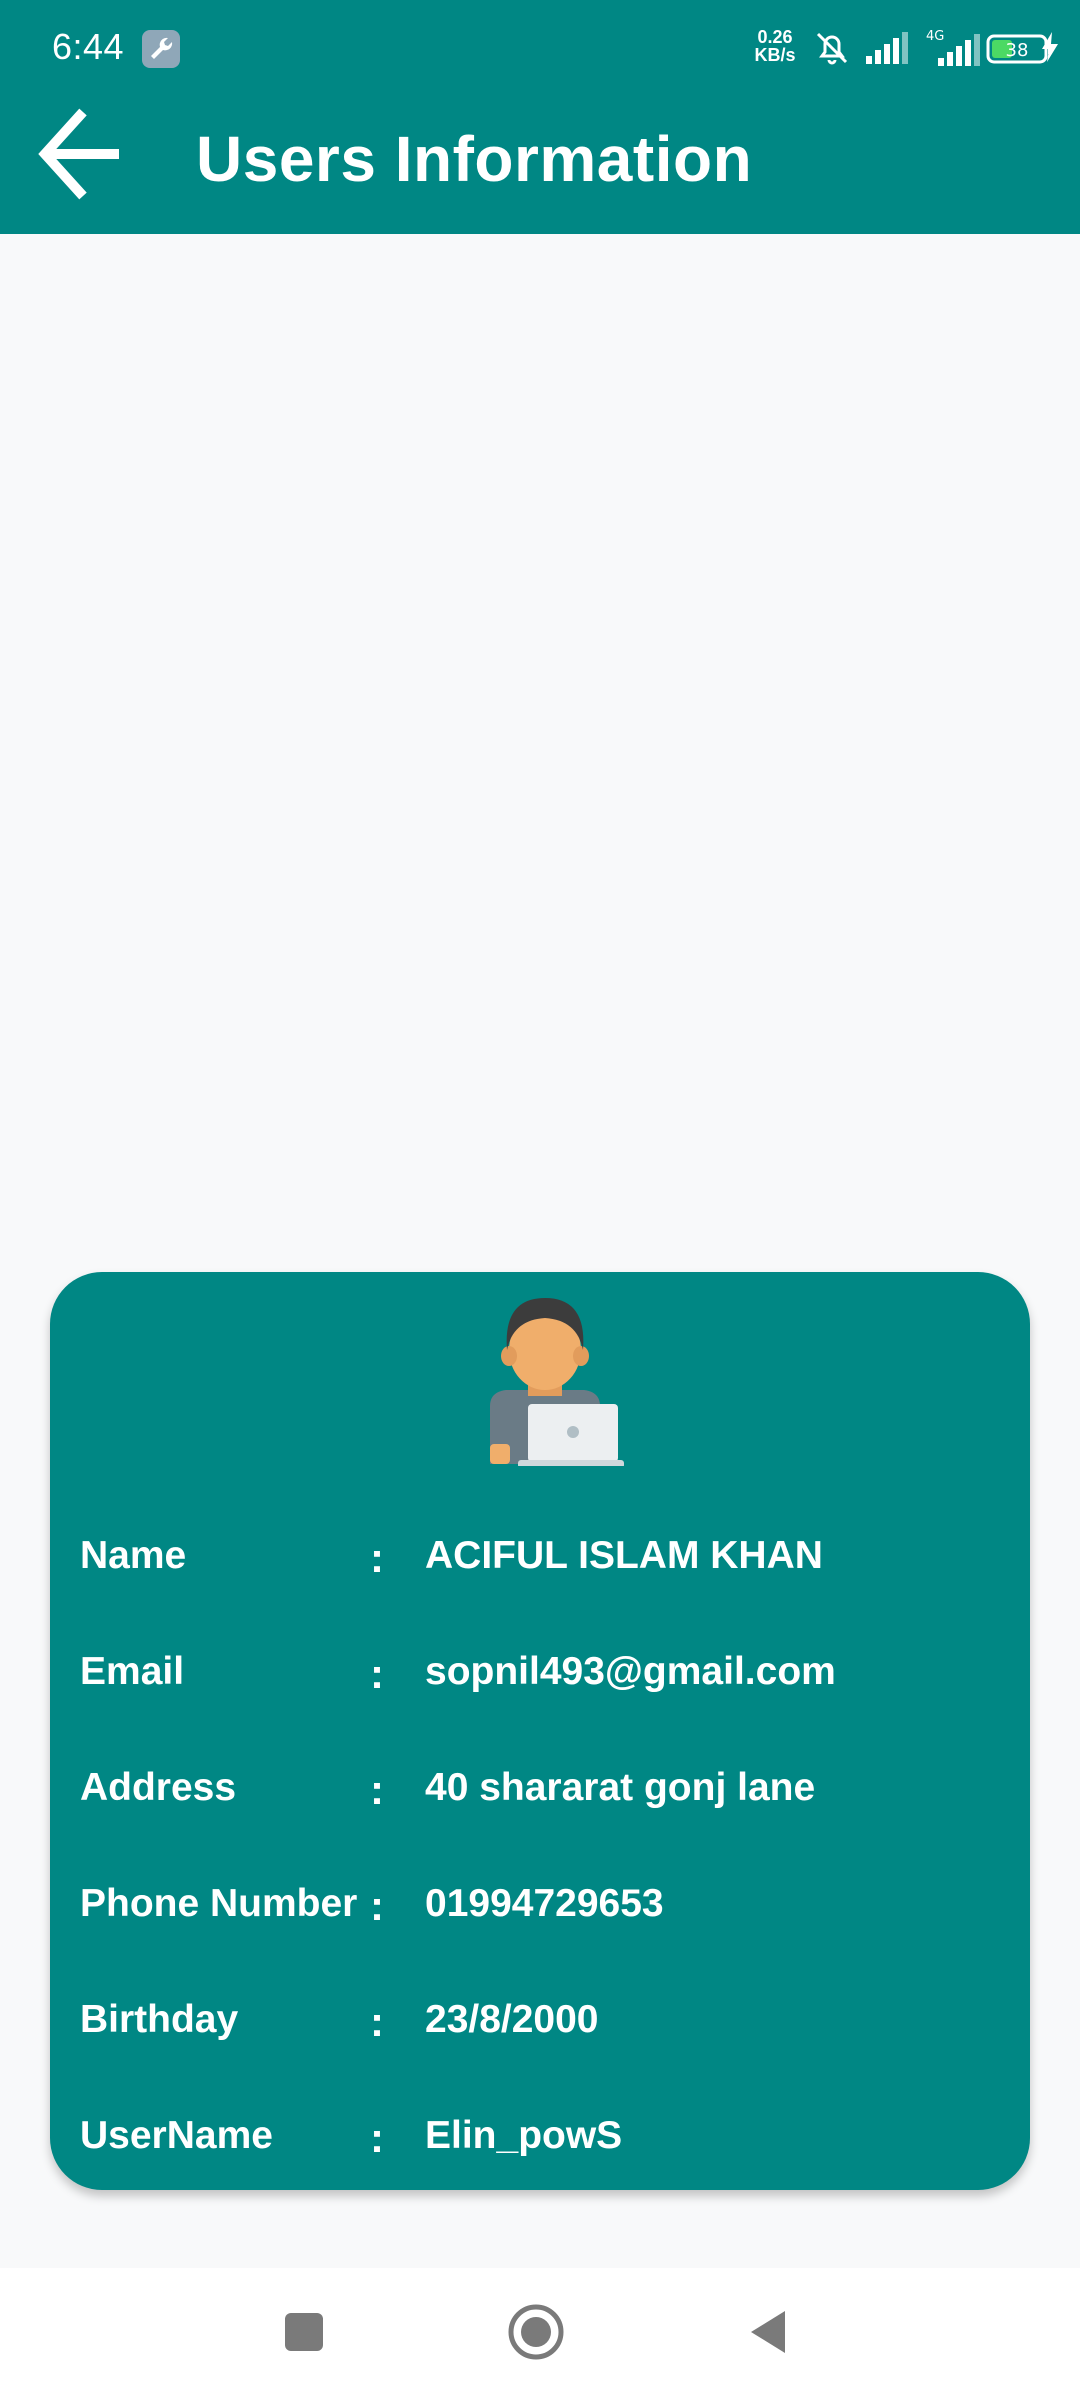 The height and width of the screenshot is (2400, 1080). What do you see at coordinates (377, 1673) in the screenshot?
I see `email-colon: :` at bounding box center [377, 1673].